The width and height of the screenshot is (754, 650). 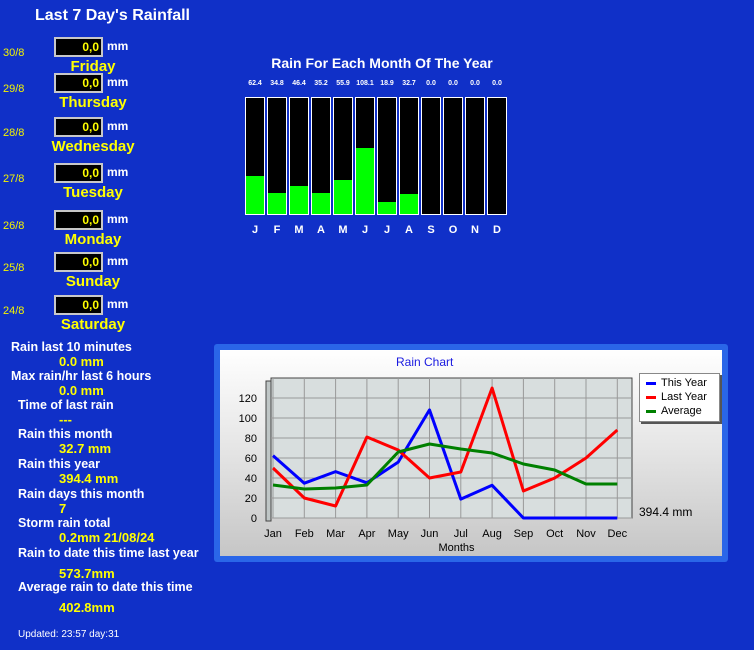 What do you see at coordinates (71, 347) in the screenshot?
I see `stat-label: Rain last 10 minutes` at bounding box center [71, 347].